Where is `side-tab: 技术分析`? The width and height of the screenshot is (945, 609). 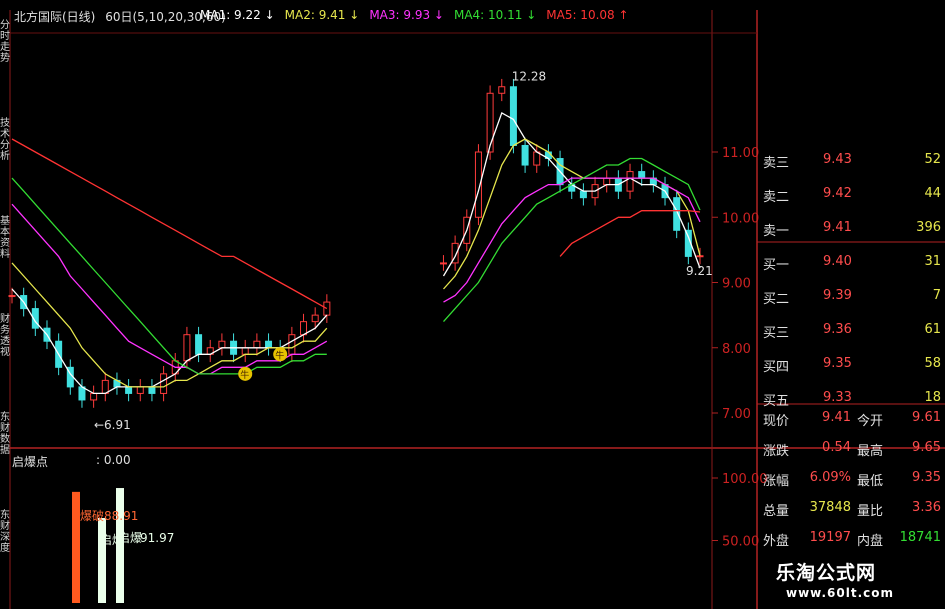 side-tab: 技术分析 is located at coordinates (5, 140).